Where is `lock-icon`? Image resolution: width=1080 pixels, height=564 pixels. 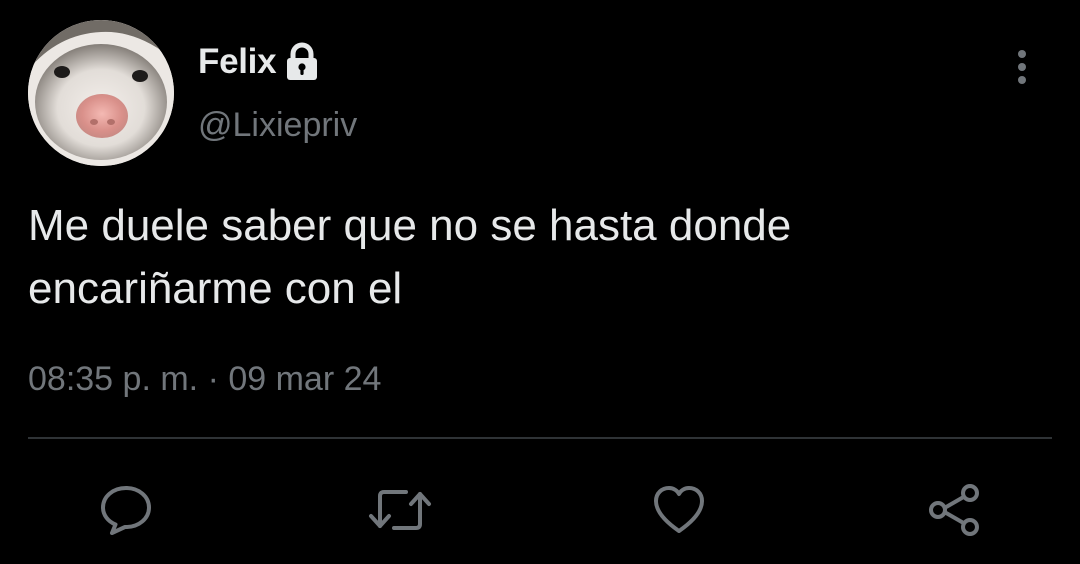 lock-icon is located at coordinates (302, 62).